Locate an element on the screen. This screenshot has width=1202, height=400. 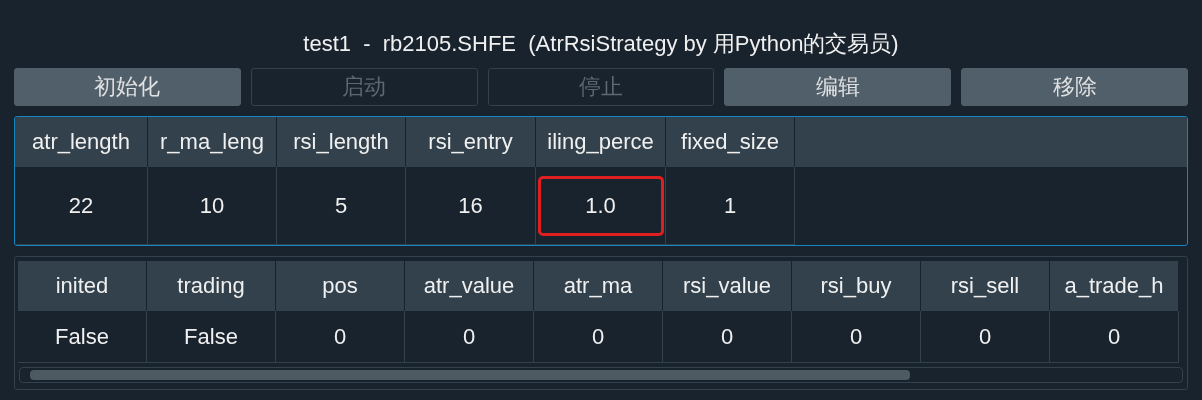
scrollbar is located at coordinates (601, 375).